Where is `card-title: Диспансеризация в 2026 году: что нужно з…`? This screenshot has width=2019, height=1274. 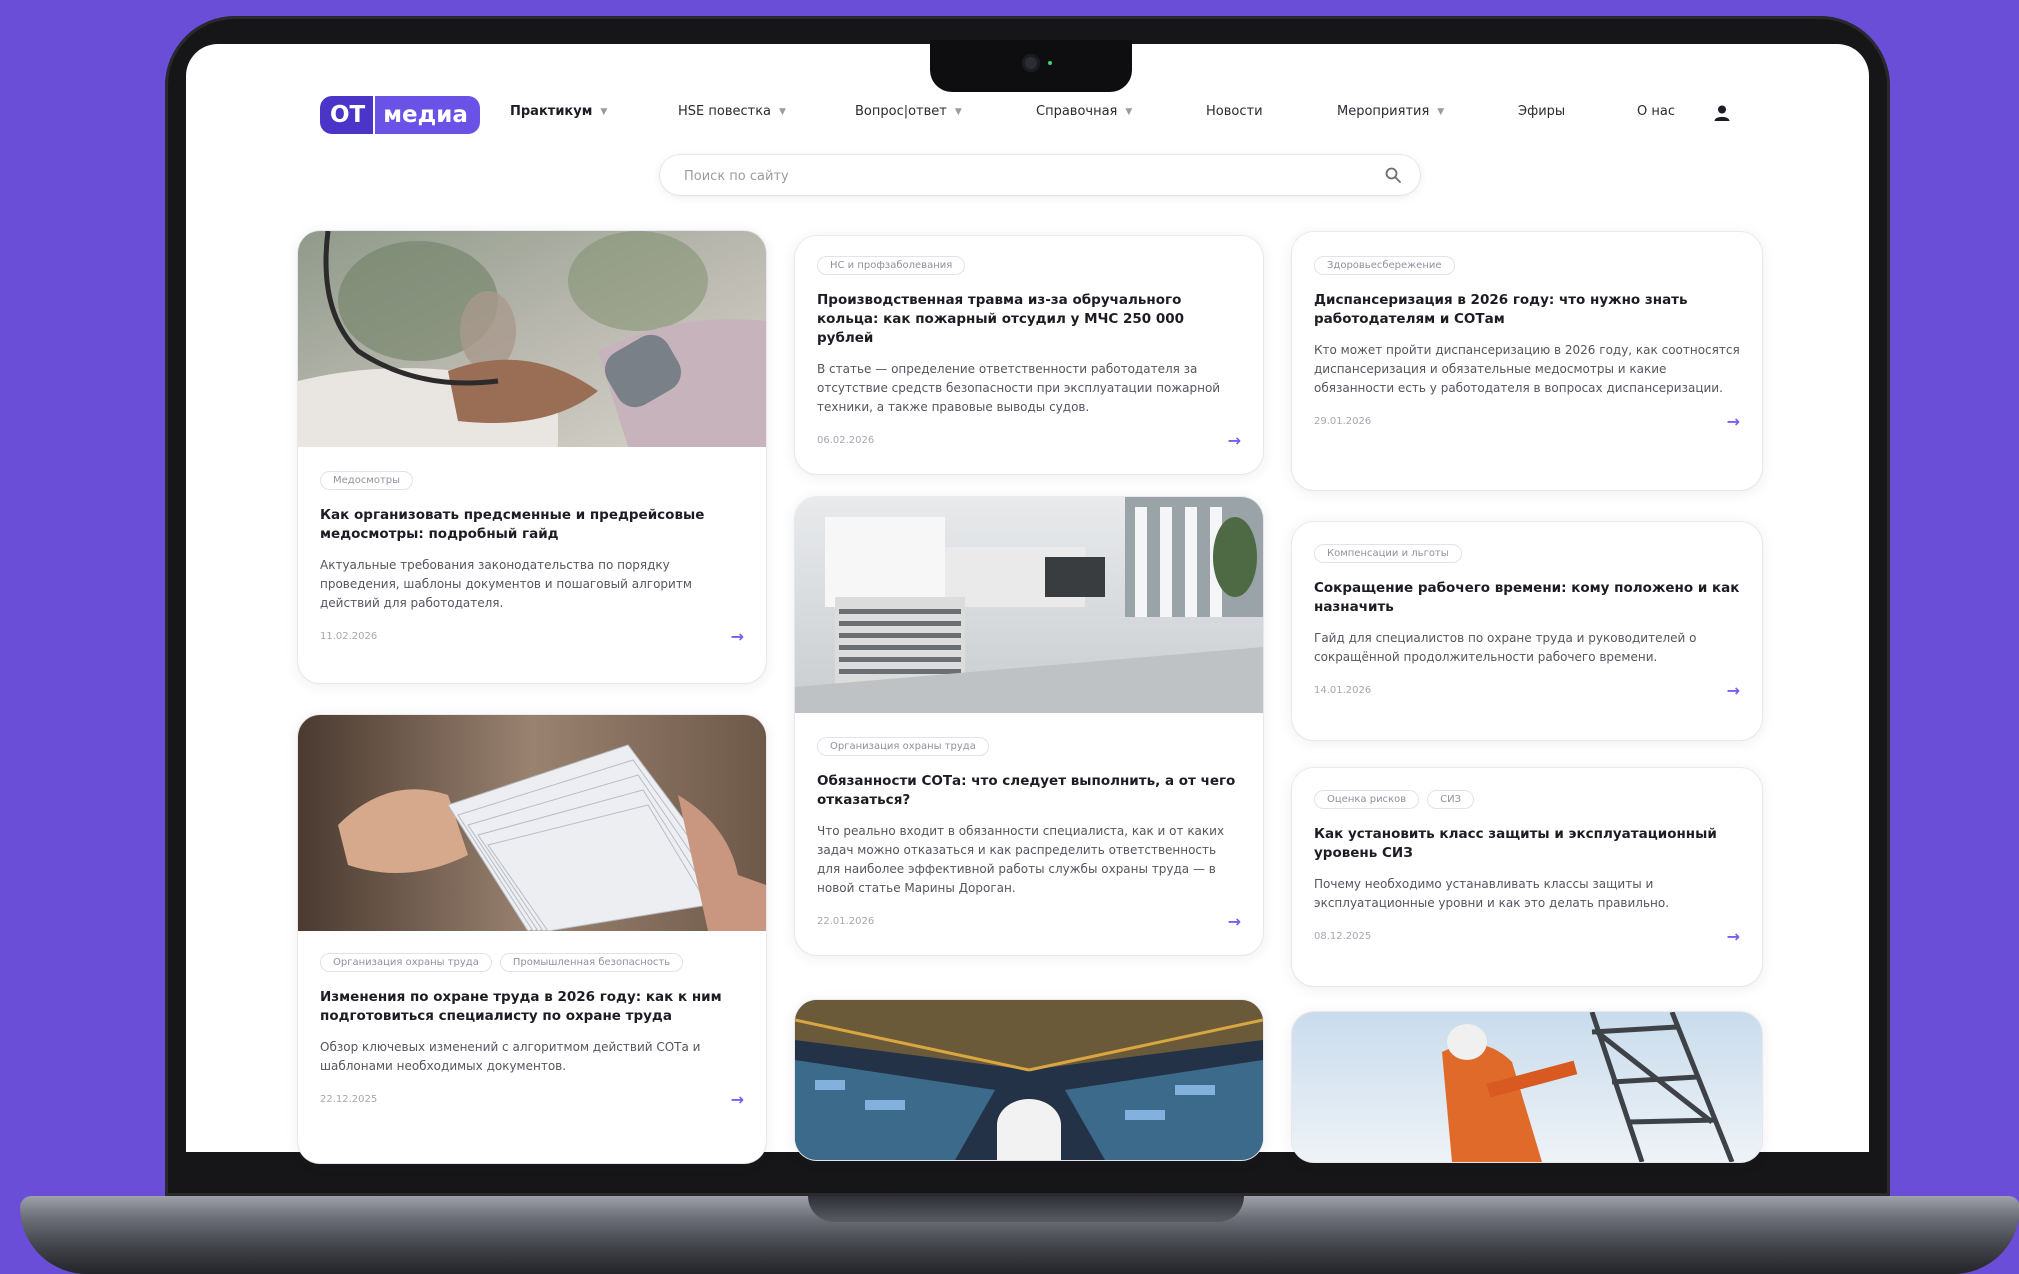
card-title: Диспансеризация в 2026 году: что нужно з… is located at coordinates (1527, 310).